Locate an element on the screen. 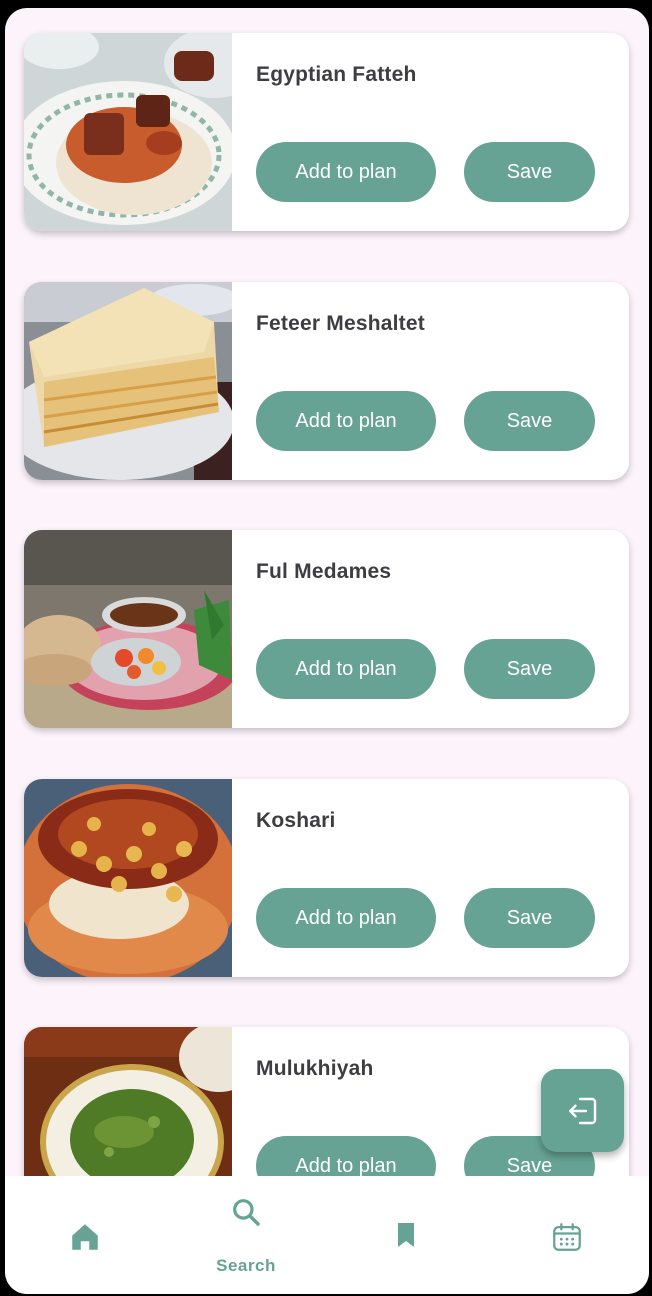  logout-icon is located at coordinates (582, 1110).